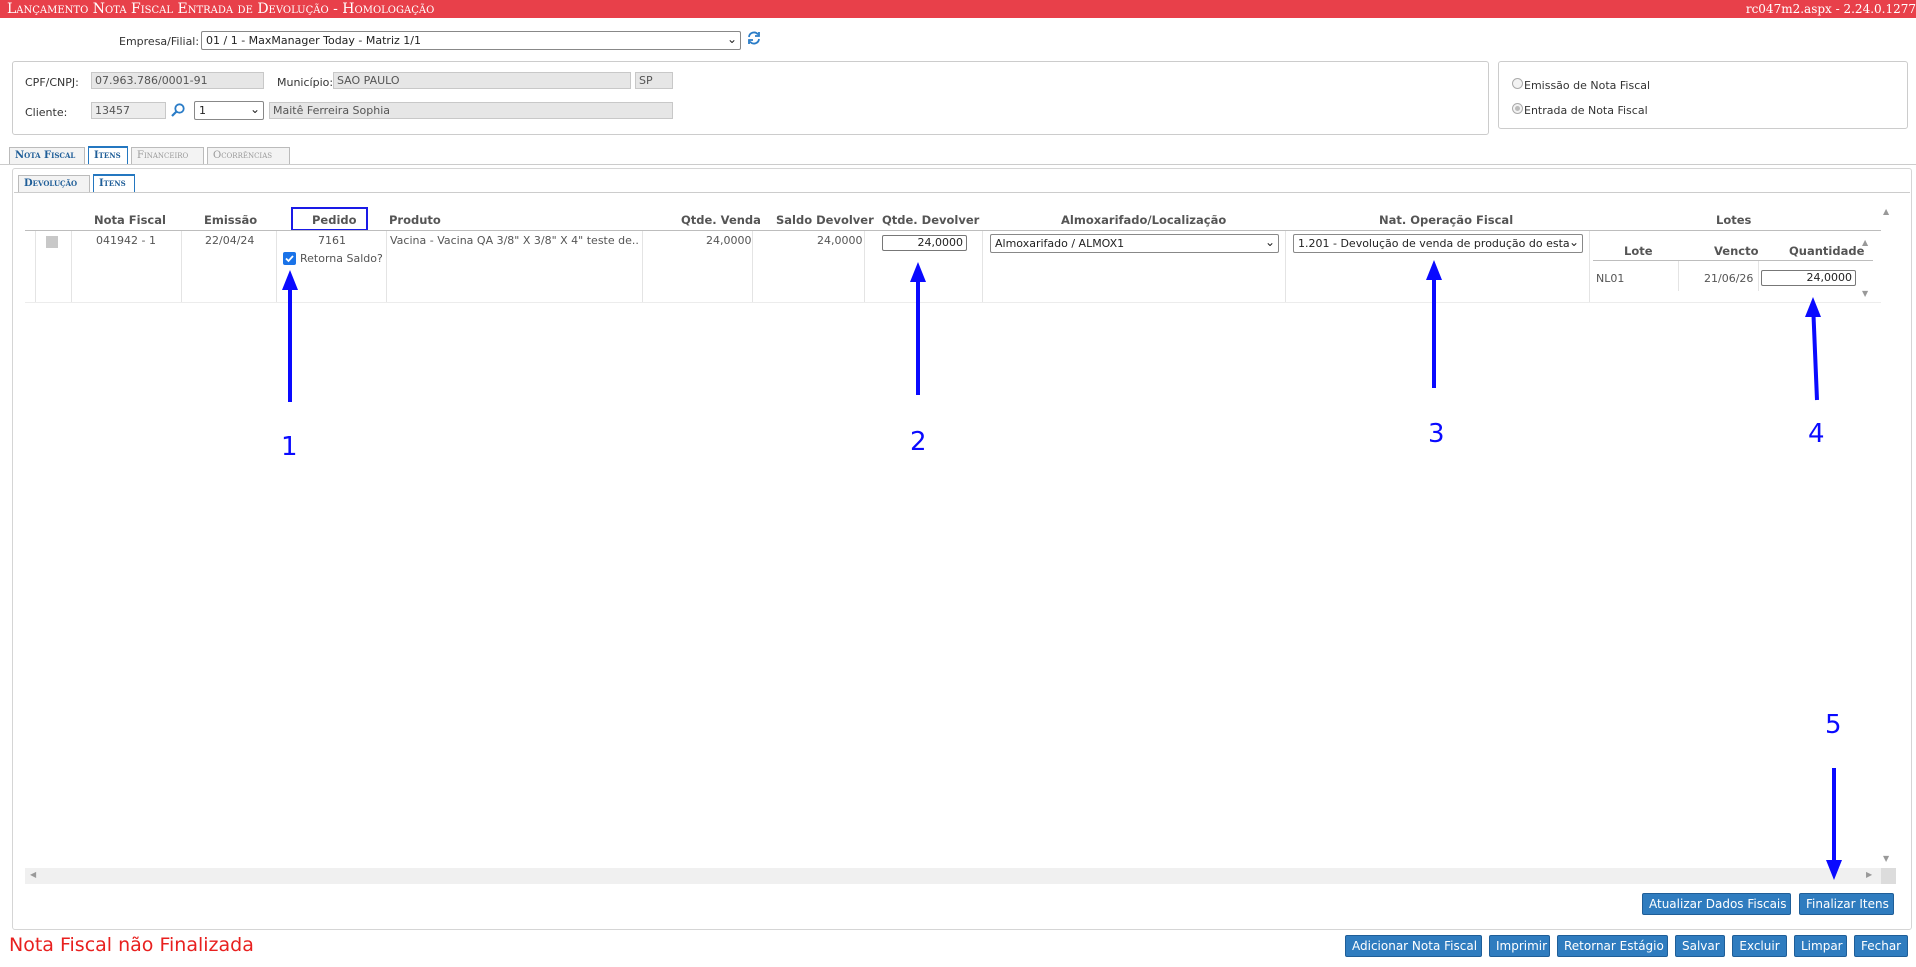 The width and height of the screenshot is (1916, 967). What do you see at coordinates (1716, 904) in the screenshot?
I see `atualizar-dados-fiscais-button: Atualizar Dados Fiscais` at bounding box center [1716, 904].